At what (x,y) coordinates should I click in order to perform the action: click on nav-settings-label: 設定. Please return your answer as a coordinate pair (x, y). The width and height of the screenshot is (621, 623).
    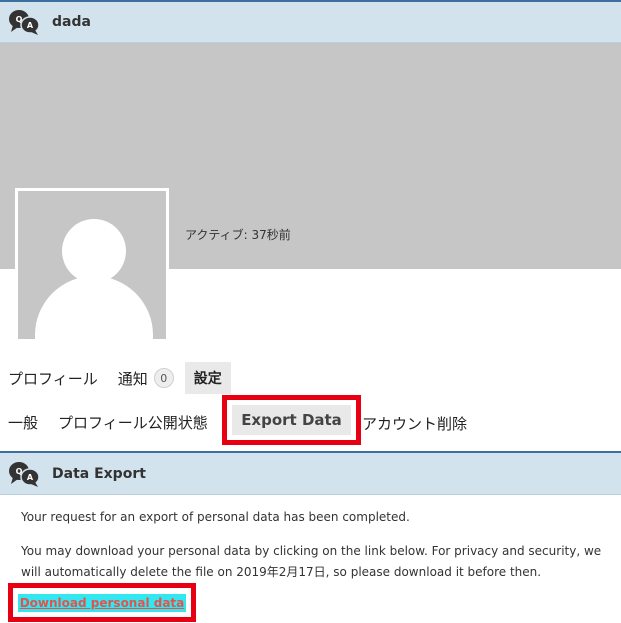
    Looking at the image, I should click on (207, 379).